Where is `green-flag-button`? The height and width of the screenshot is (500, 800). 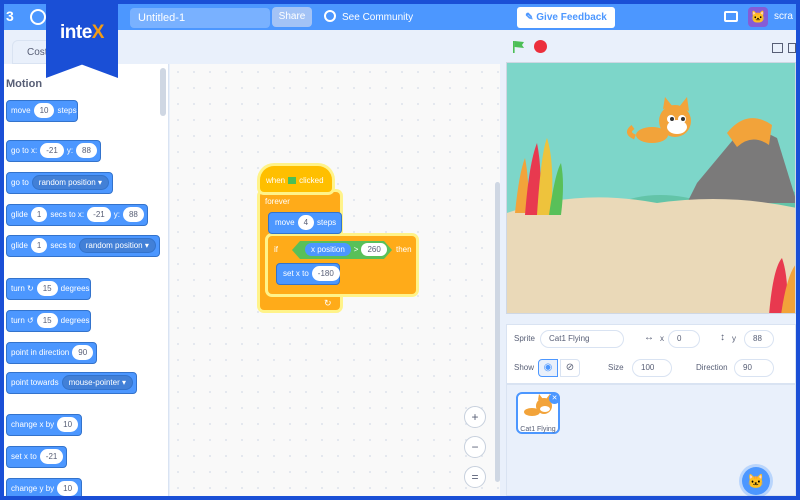
green-flag-button is located at coordinates (519, 47).